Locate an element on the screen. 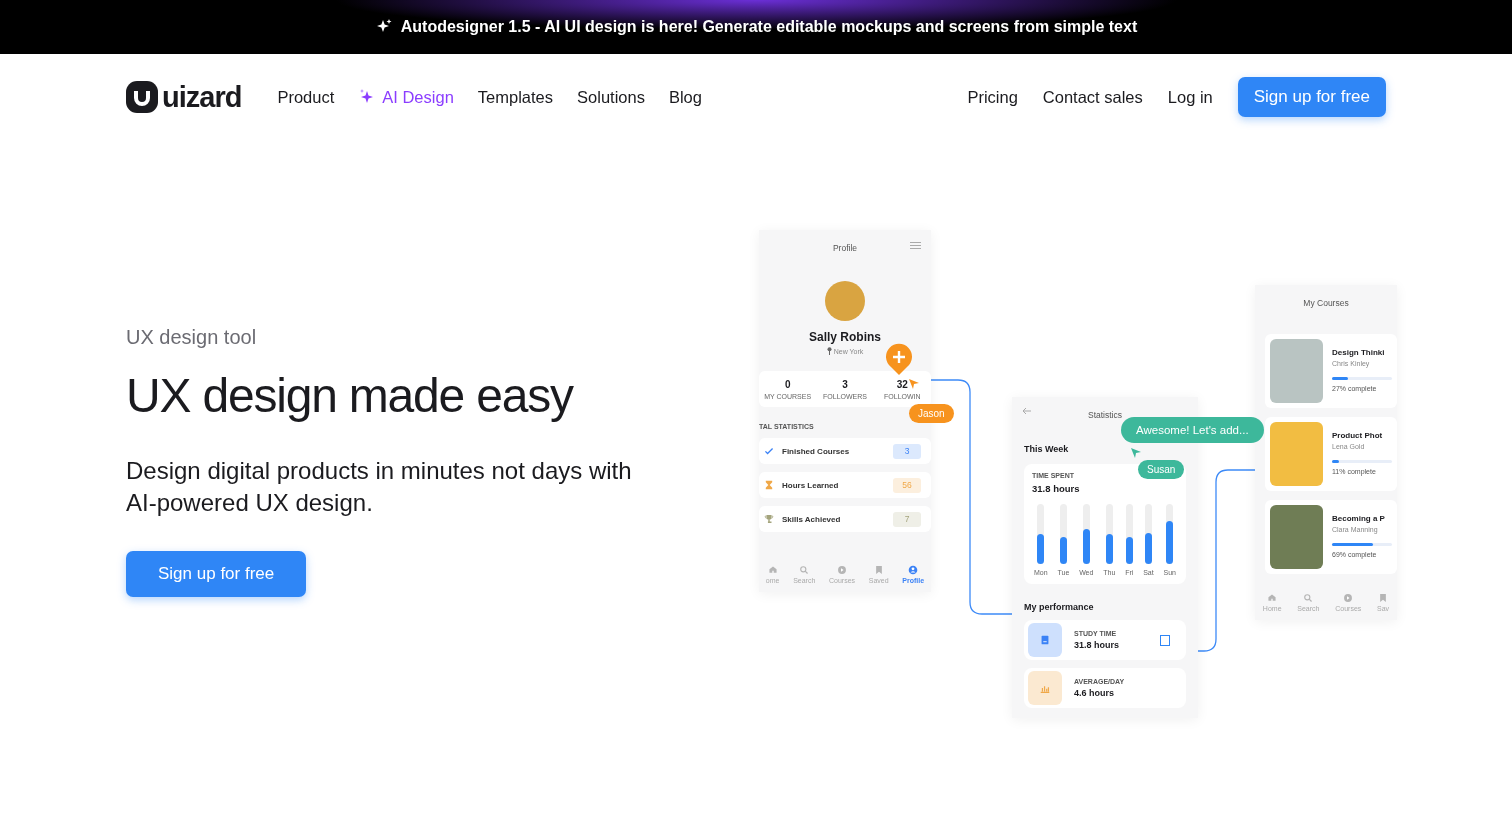 The image size is (1512, 814). course-title: Becoming a P is located at coordinates (1359, 518).